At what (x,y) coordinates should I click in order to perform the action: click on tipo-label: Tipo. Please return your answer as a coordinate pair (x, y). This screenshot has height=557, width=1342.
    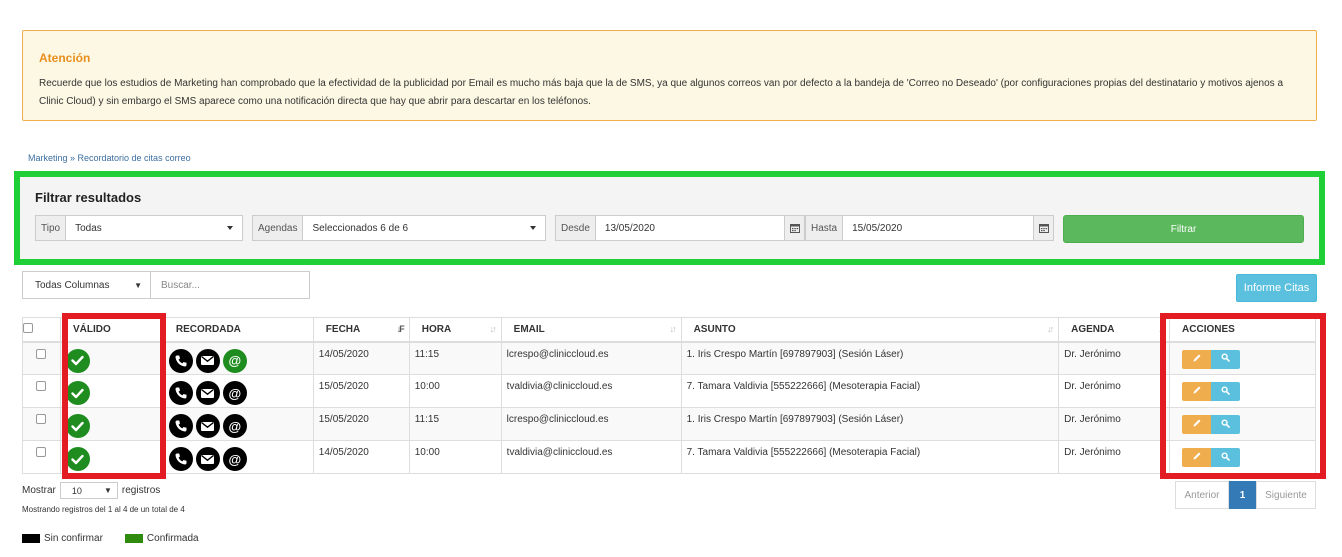
    Looking at the image, I should click on (51, 228).